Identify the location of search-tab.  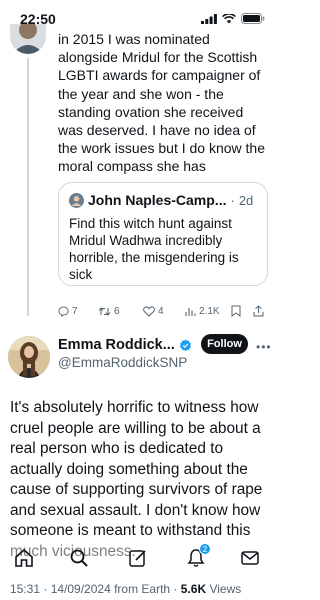
(79, 558).